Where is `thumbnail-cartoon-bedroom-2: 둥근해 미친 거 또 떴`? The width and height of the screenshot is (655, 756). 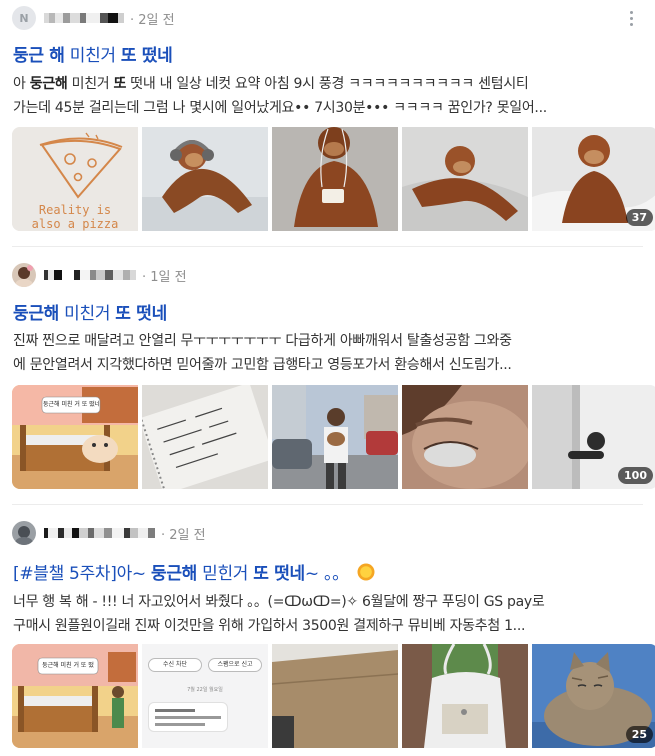 thumbnail-cartoon-bedroom-2: 둥근해 미친 거 또 떴 is located at coordinates (75, 696).